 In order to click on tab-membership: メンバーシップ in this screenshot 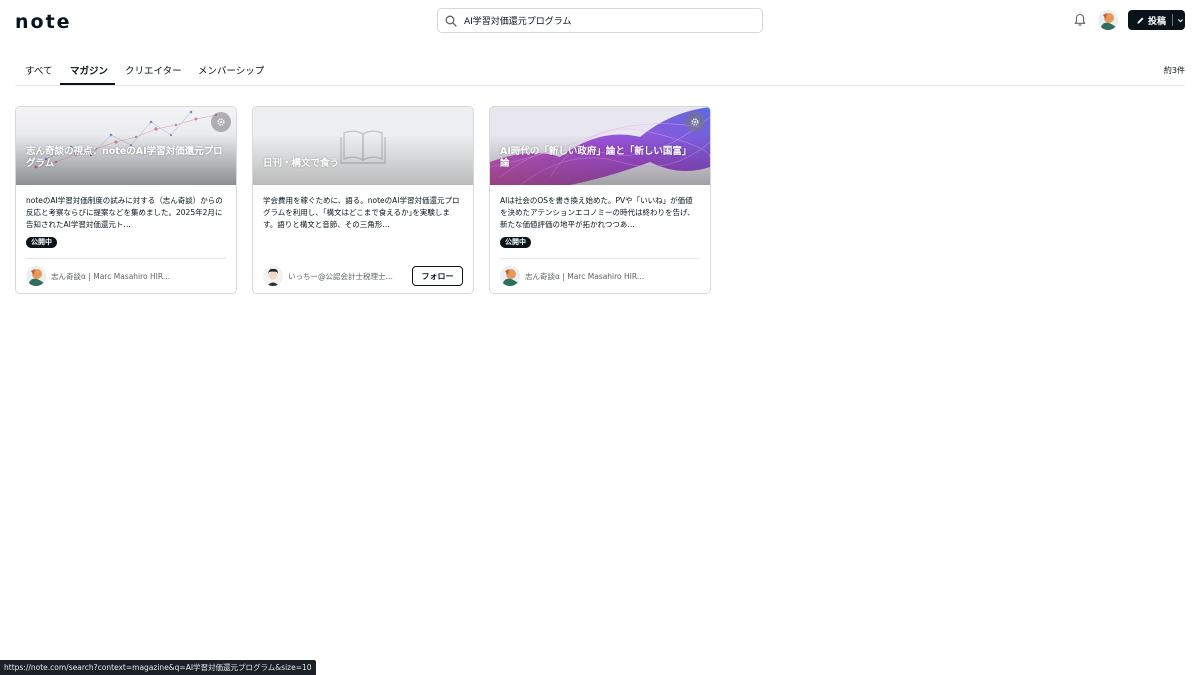, I will do `click(231, 70)`.